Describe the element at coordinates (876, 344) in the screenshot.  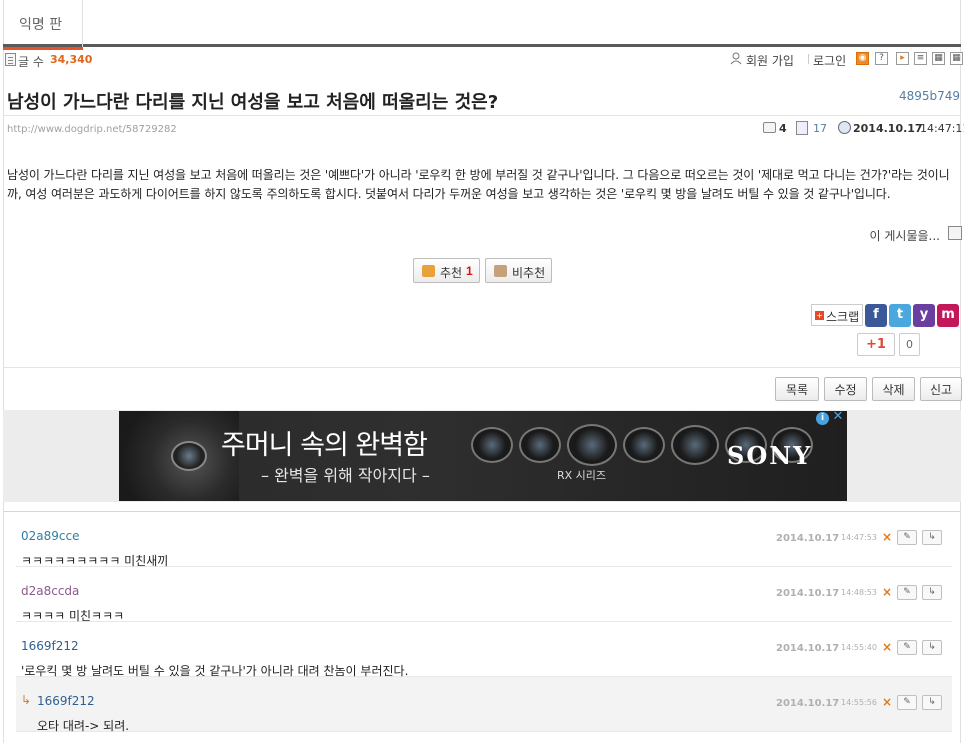
I see `google-plus-button: +1` at that location.